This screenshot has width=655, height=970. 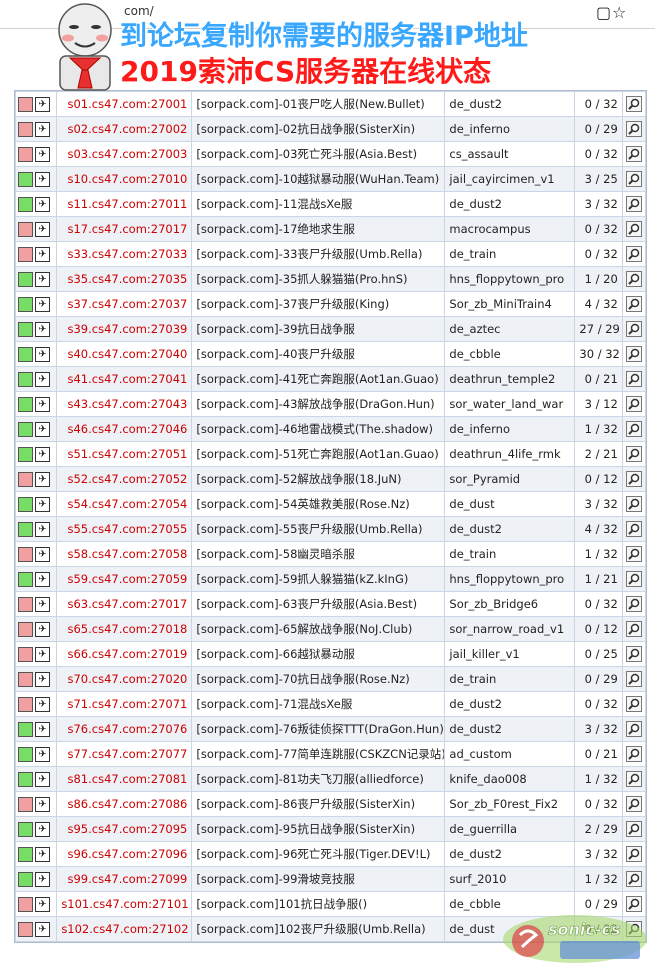 I want to click on server-ip: s81.cs47.com:27081, so click(x=124, y=779).